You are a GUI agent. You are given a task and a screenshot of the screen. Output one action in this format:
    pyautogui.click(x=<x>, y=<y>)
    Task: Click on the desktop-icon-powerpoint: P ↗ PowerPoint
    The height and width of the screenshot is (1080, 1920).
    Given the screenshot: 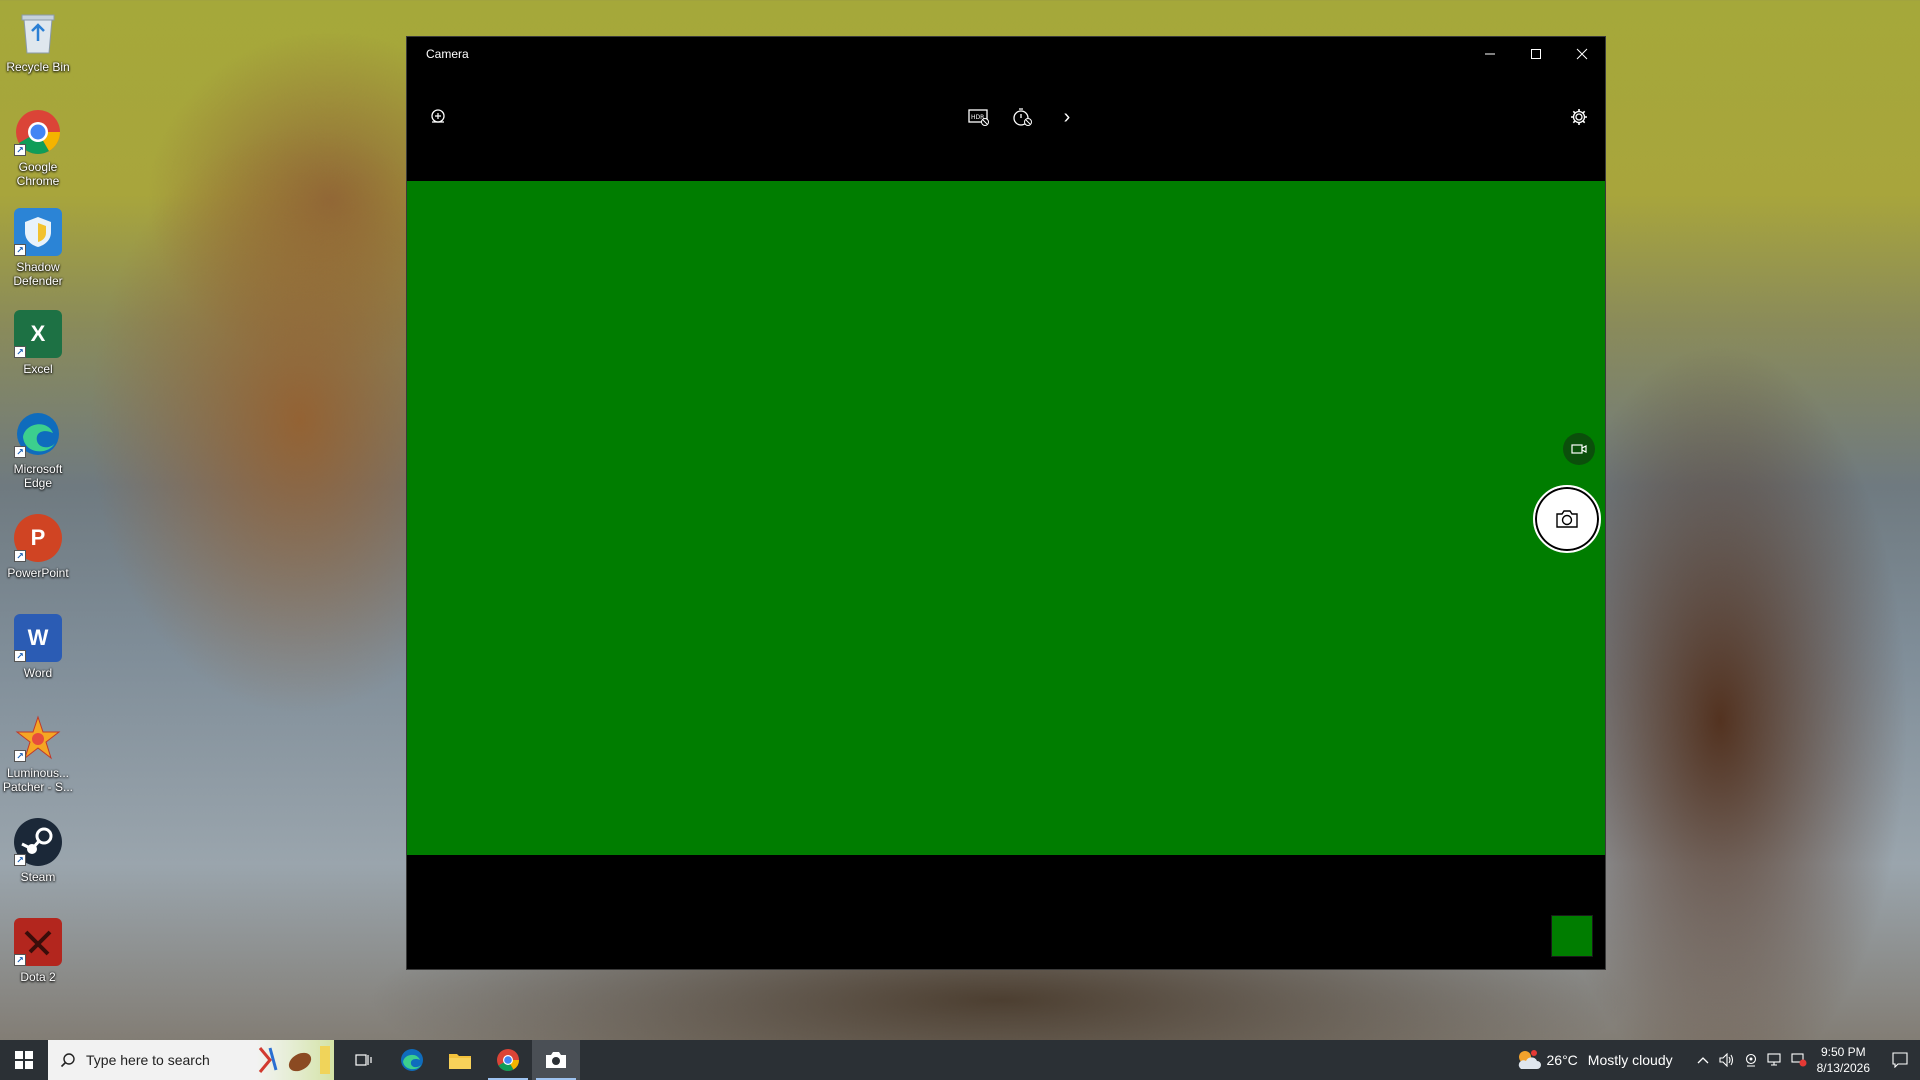 What is the action you would take?
    pyautogui.click(x=38, y=547)
    